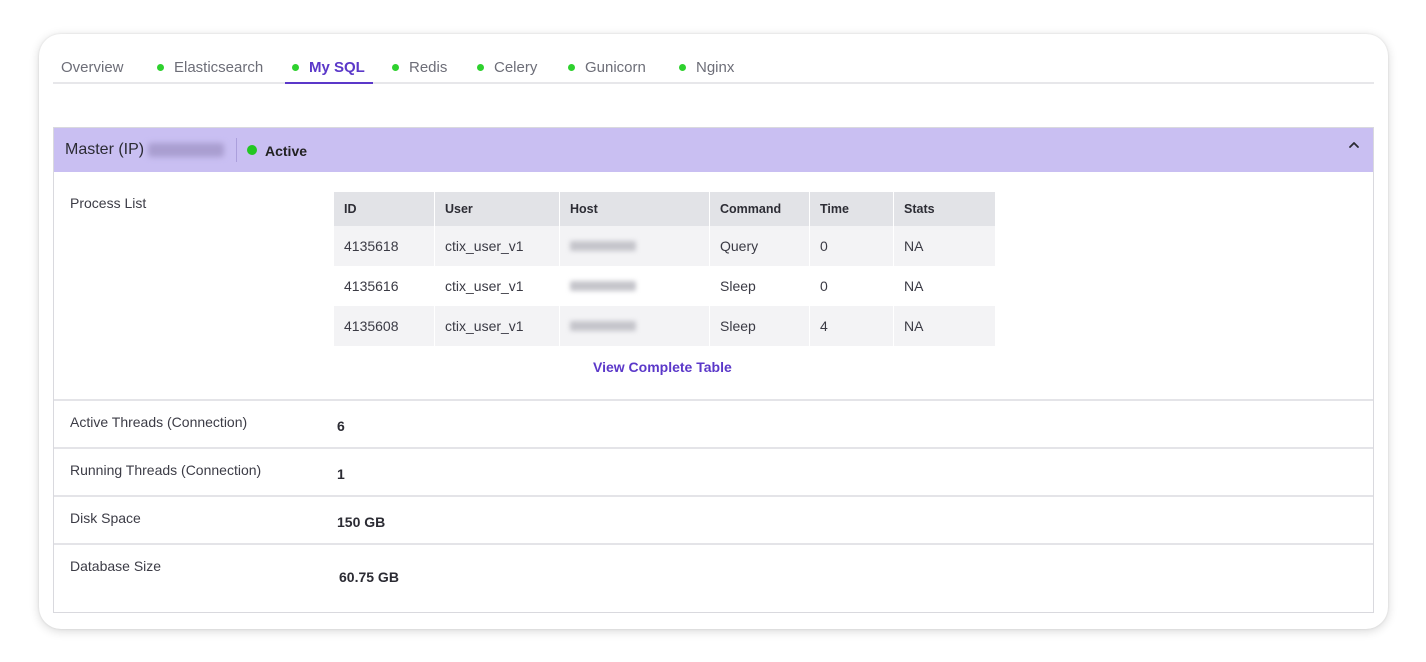  Describe the element at coordinates (516, 67) in the screenshot. I see `tab-label: Celery` at that location.